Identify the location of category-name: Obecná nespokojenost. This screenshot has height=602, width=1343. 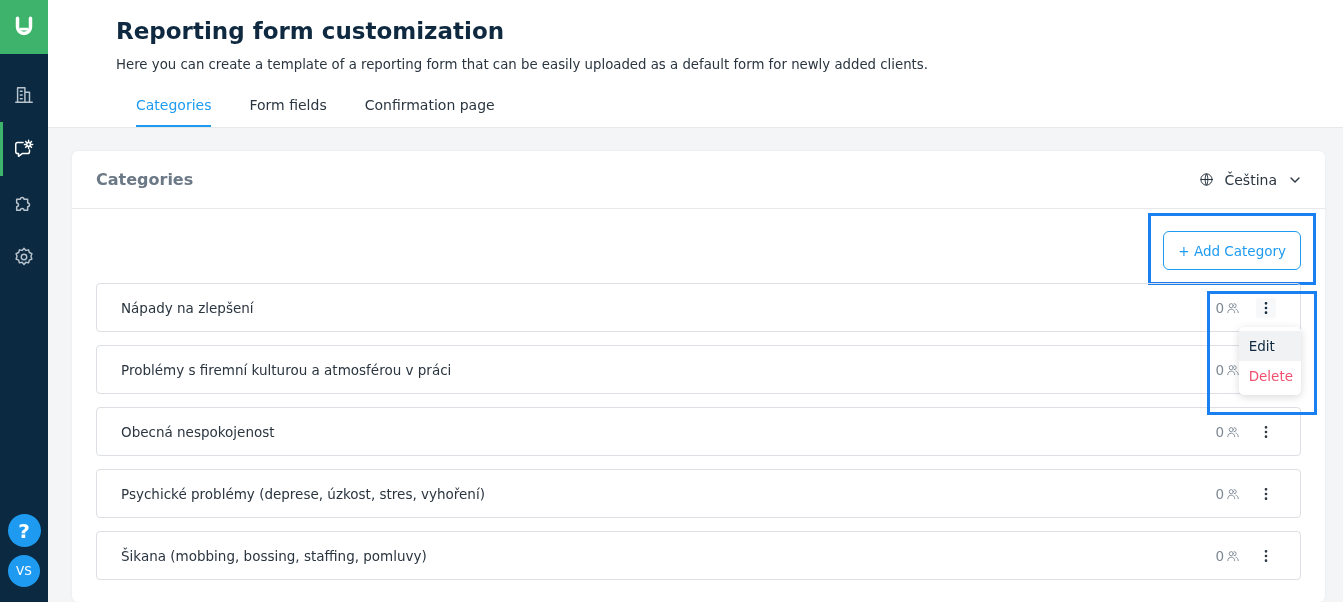
(198, 431).